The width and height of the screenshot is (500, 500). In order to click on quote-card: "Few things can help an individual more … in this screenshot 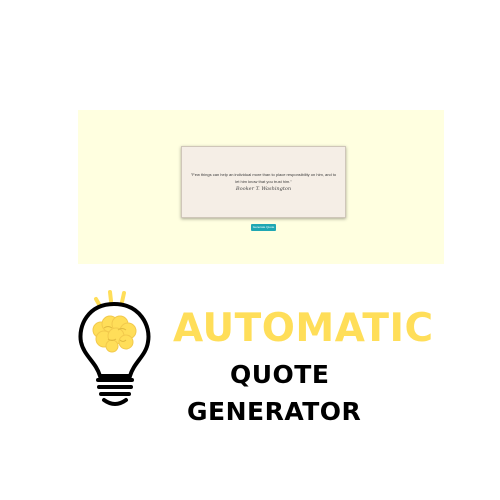, I will do `click(263, 182)`.